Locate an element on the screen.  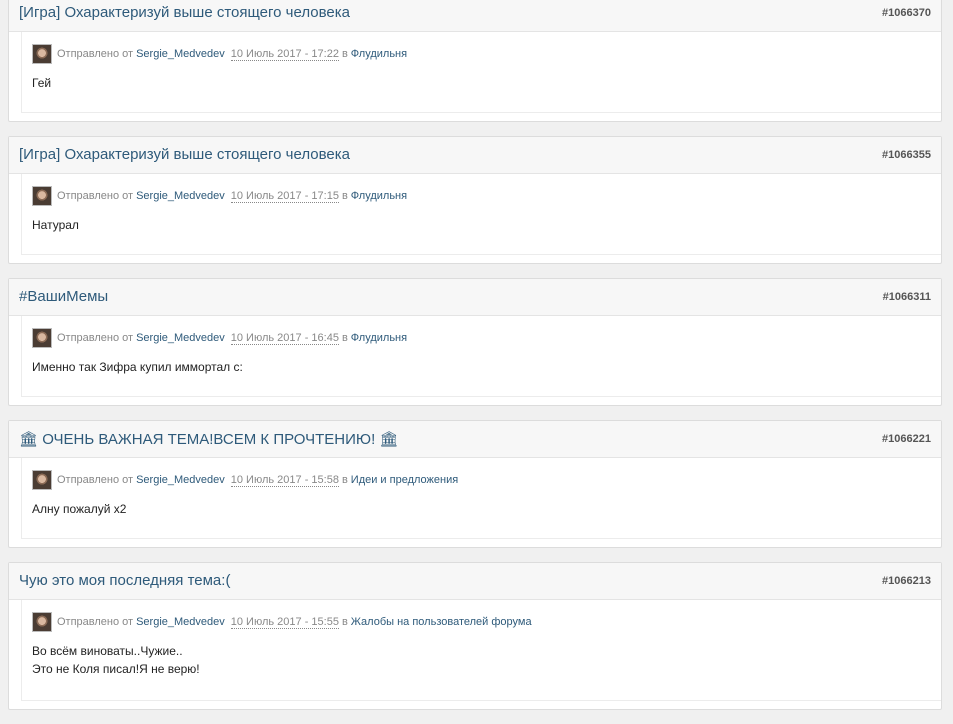
post-body: Натурал is located at coordinates (55, 225).